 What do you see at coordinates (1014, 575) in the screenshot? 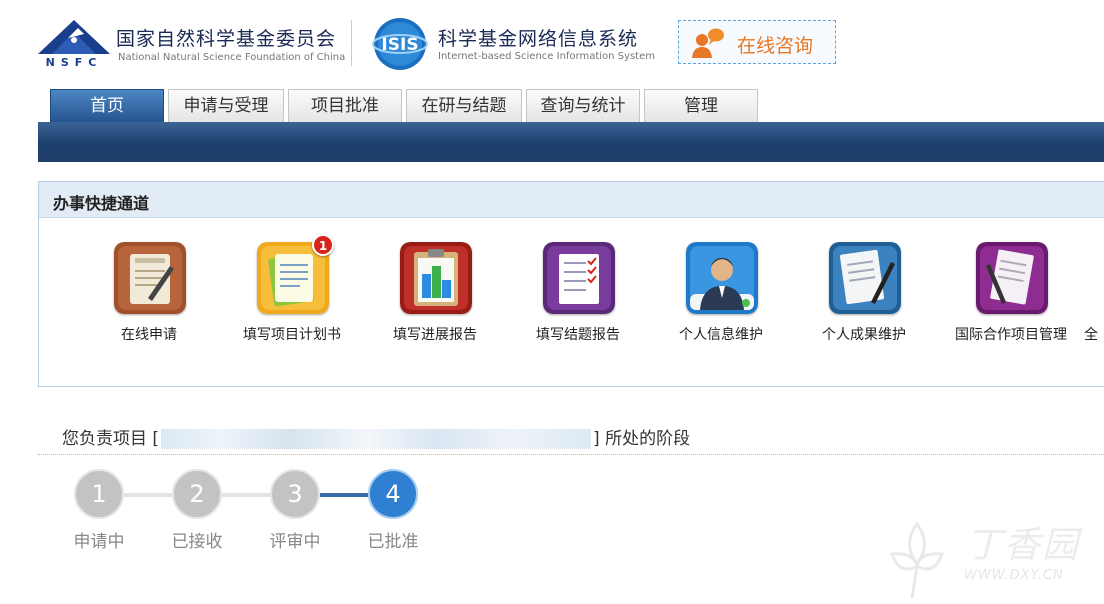
I see `watermark-url: WWW.DXY.CN` at bounding box center [1014, 575].